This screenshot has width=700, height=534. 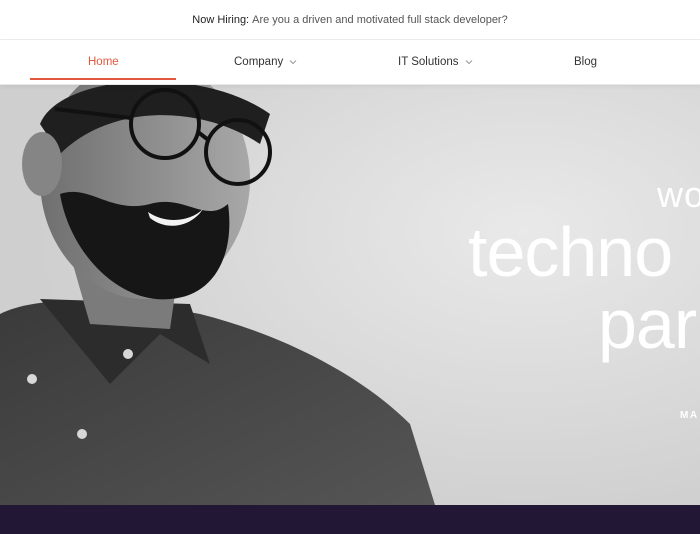 I want to click on nav-item-blog: Blog, so click(x=585, y=62).